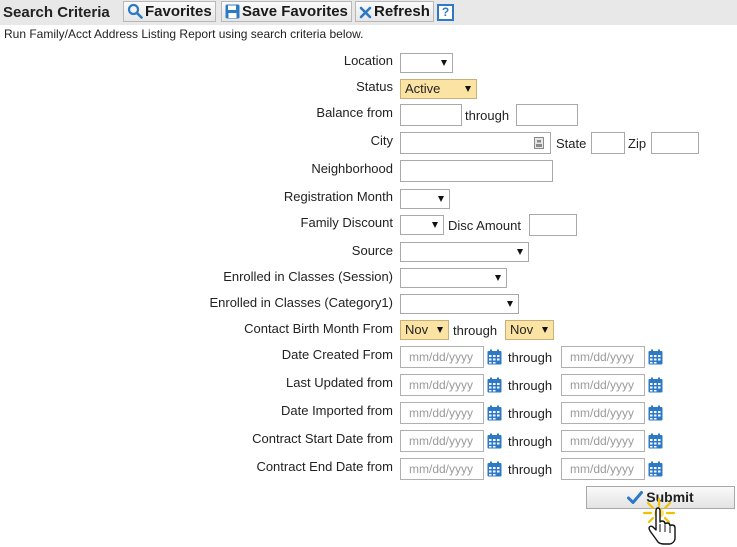 This screenshot has width=737, height=547. I want to click on last-updated-label: Last Updated from, so click(339, 382).